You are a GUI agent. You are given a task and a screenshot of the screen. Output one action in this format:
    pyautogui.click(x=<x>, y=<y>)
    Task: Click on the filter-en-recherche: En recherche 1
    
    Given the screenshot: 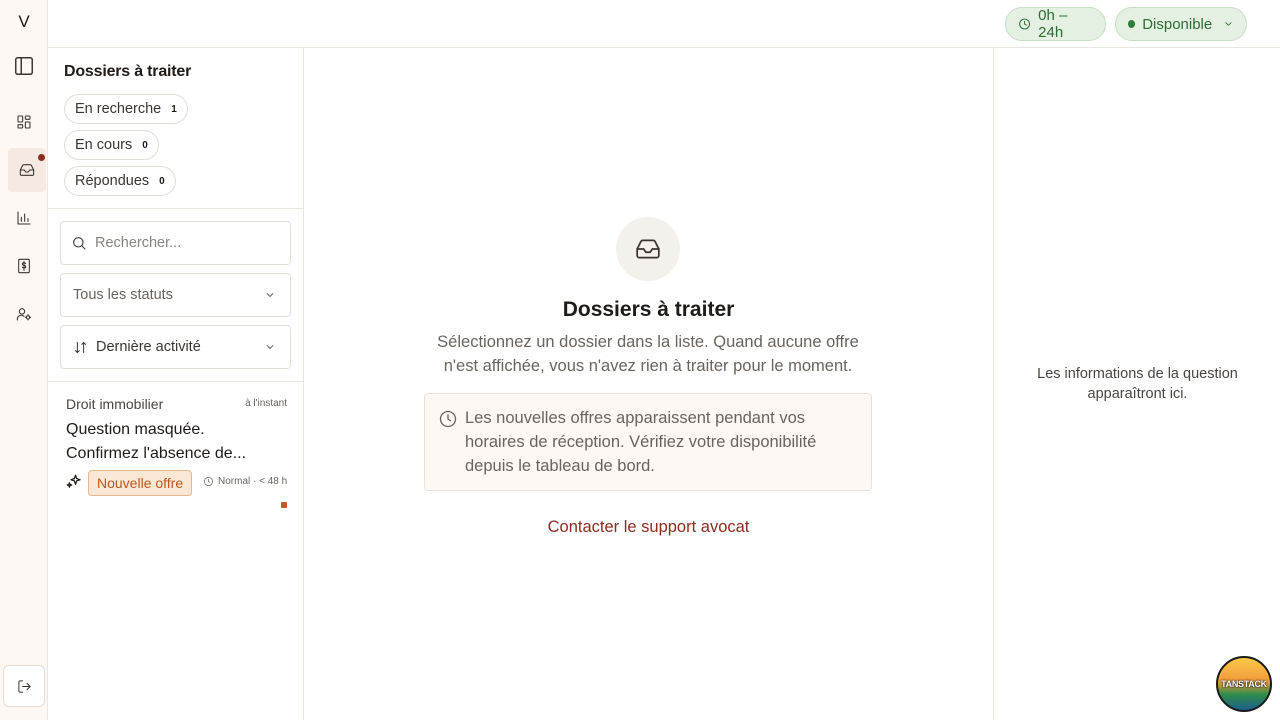 What is the action you would take?
    pyautogui.click(x=126, y=109)
    